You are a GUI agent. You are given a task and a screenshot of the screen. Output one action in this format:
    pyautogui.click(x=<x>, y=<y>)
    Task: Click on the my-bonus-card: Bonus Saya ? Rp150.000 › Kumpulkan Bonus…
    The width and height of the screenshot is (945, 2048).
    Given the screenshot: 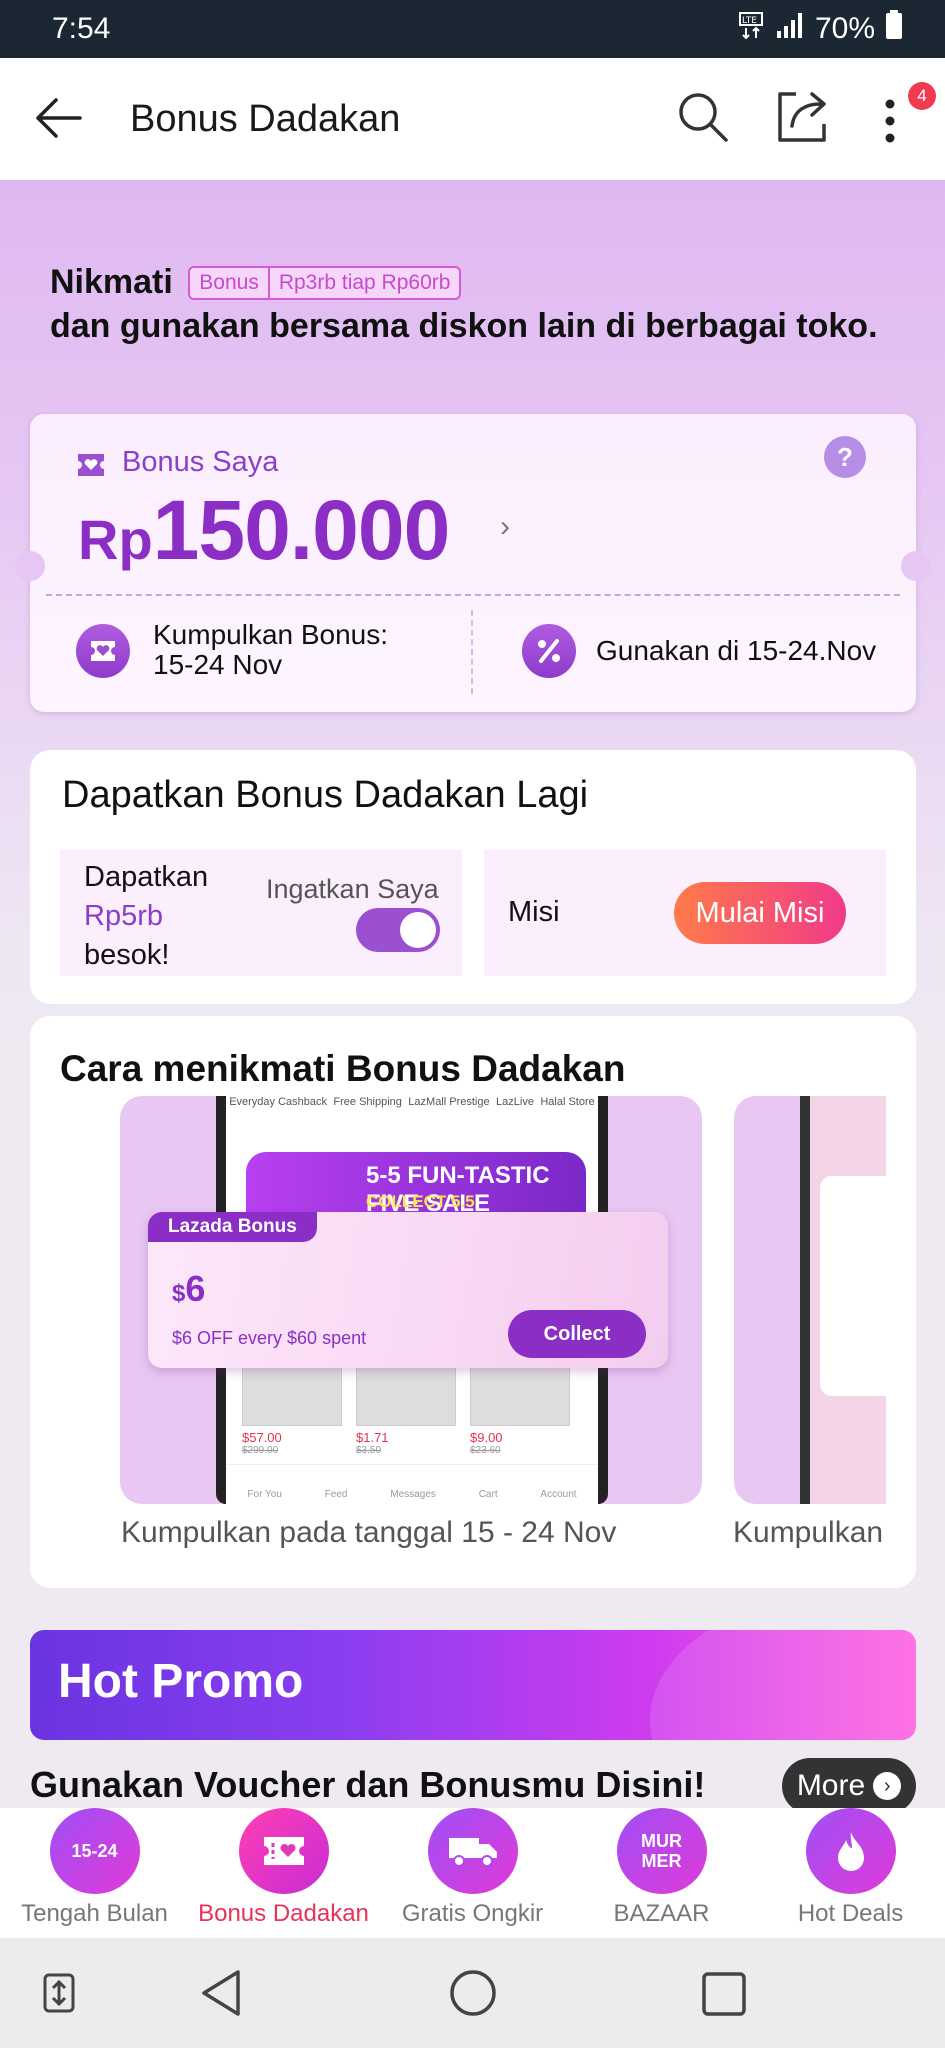 What is the action you would take?
    pyautogui.click(x=473, y=563)
    